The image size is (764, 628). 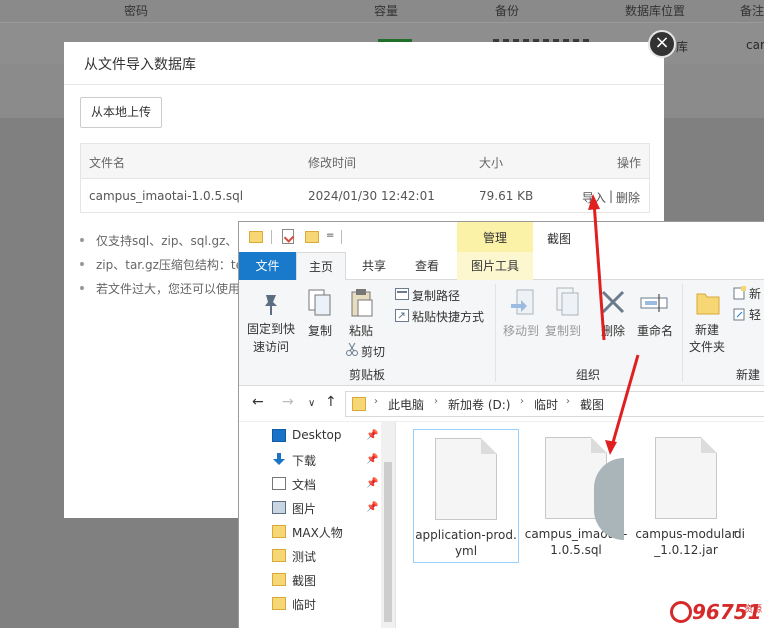 I want to click on easy-access-button: 轻, so click(x=755, y=314).